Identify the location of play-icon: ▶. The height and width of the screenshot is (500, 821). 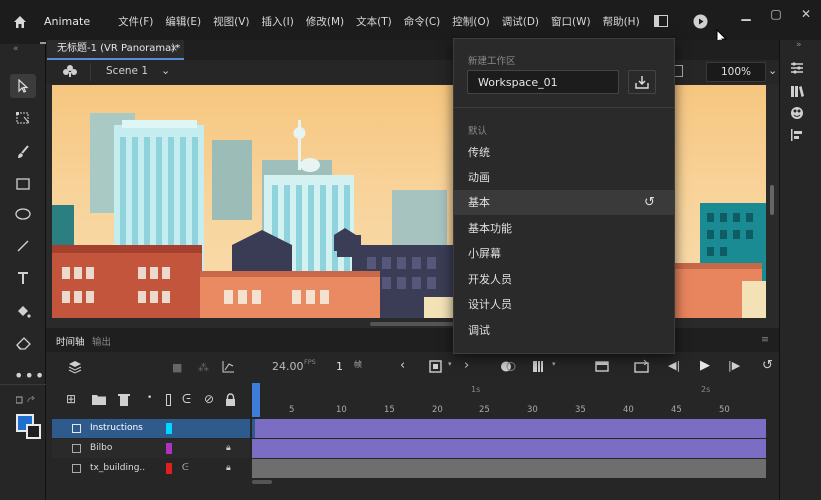
(705, 365).